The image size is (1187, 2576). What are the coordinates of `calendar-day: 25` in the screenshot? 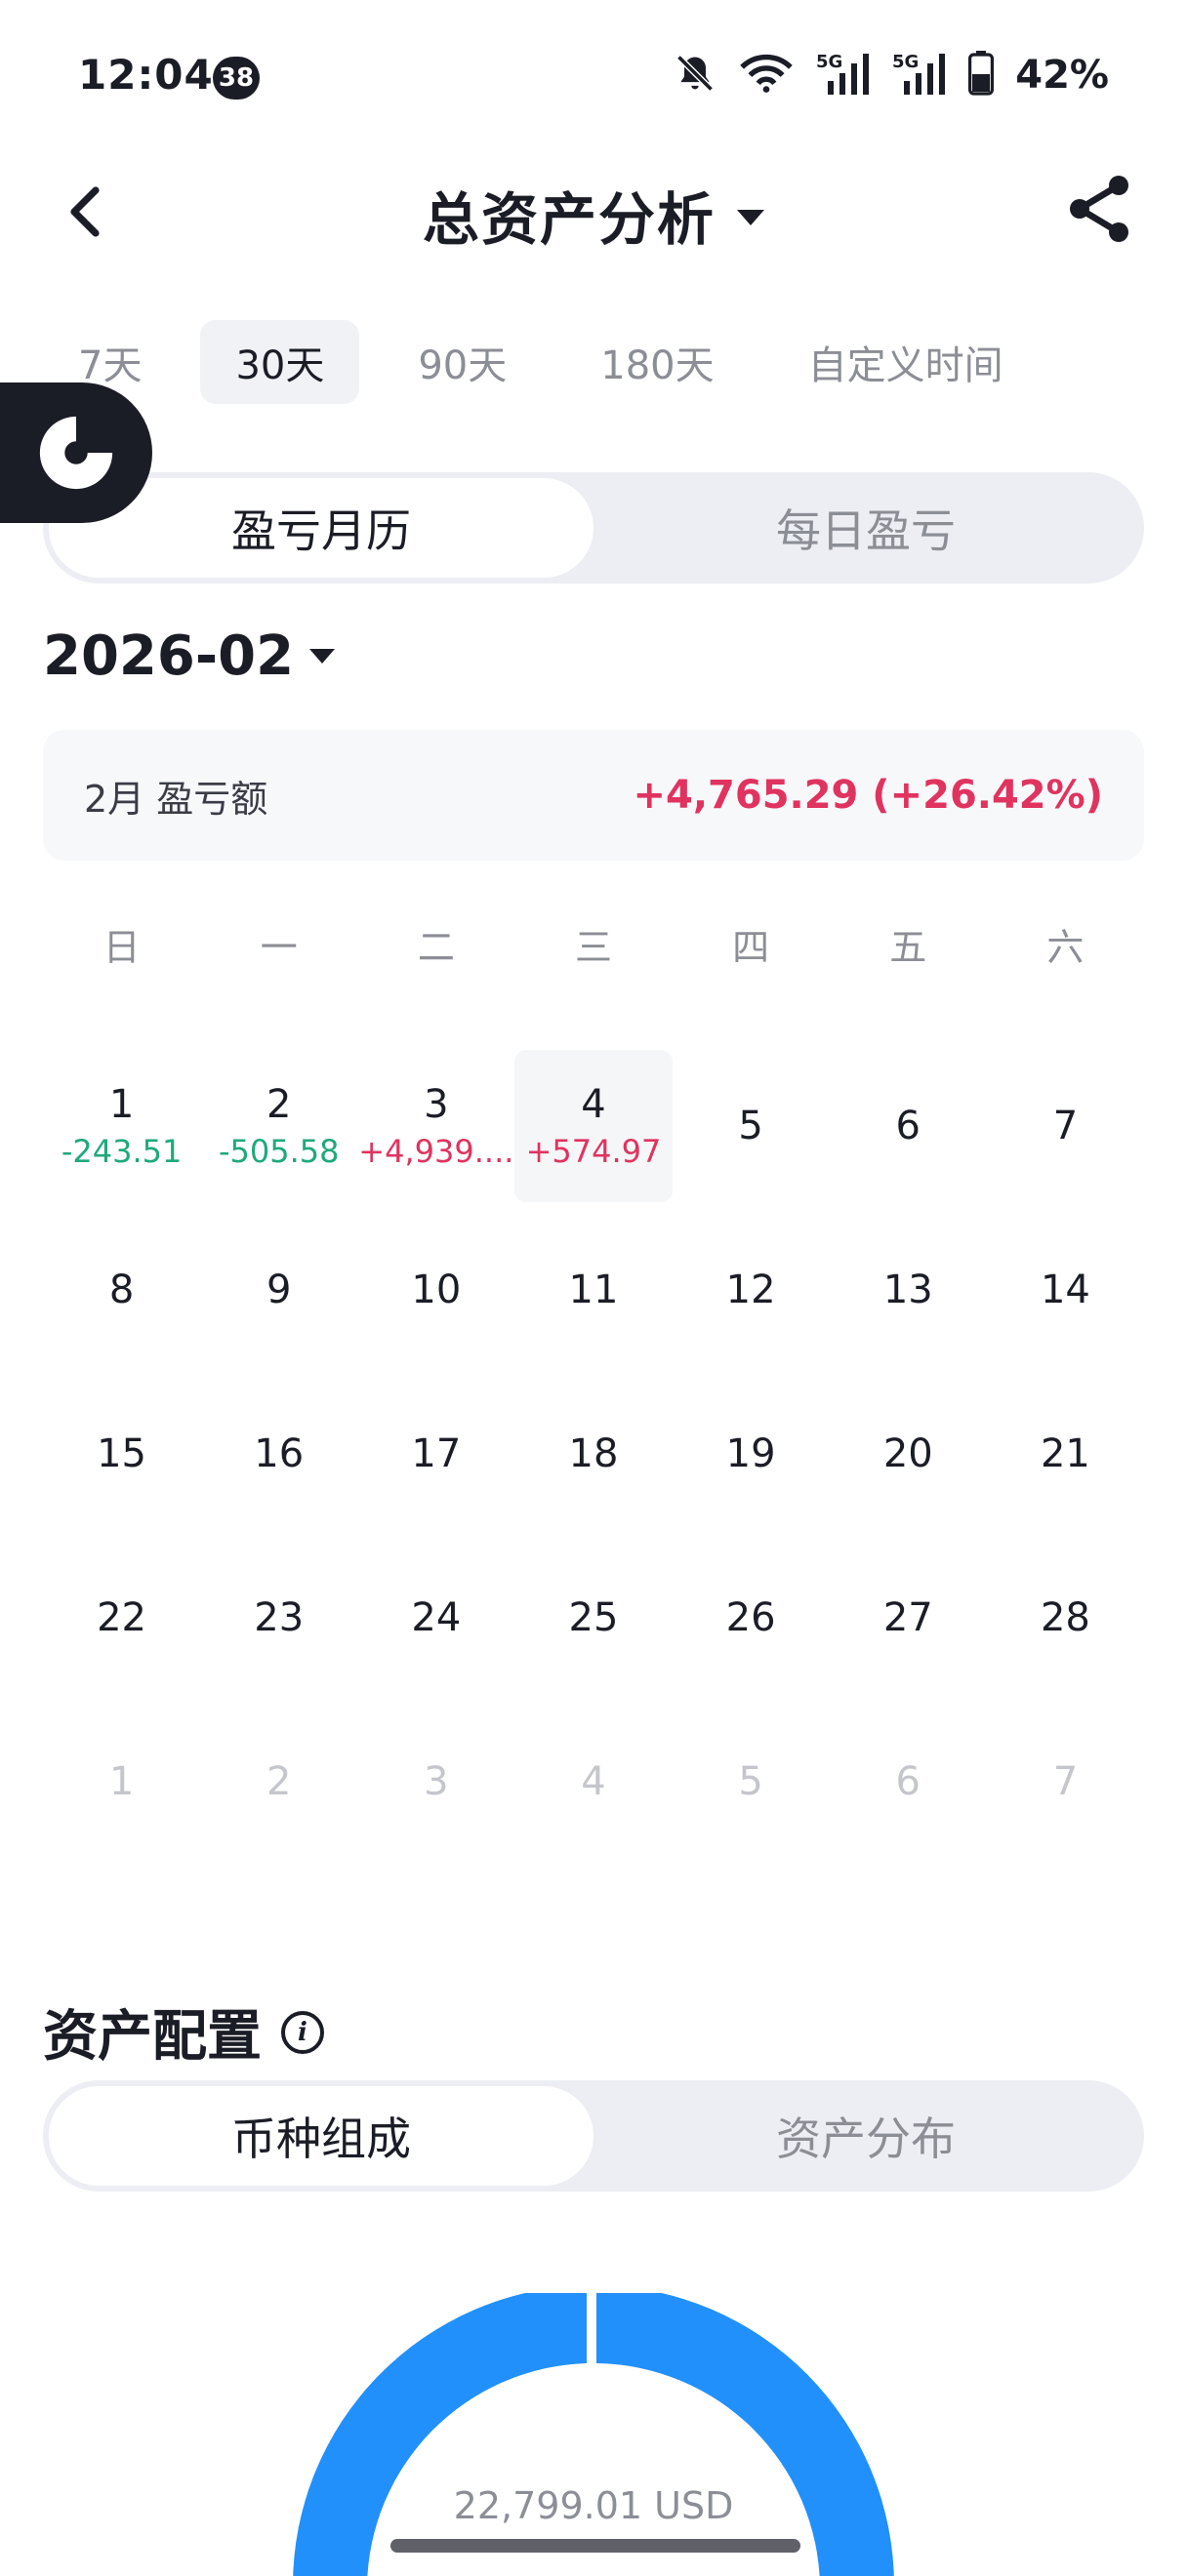 It's located at (593, 1618).